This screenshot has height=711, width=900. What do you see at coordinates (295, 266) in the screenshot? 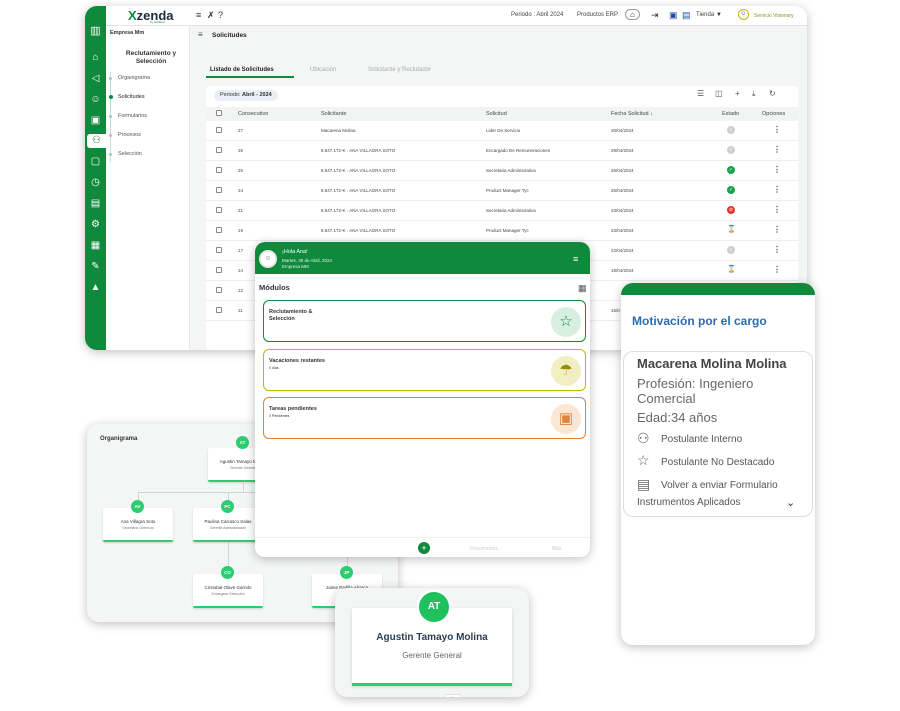
I see `company-label: Empresa MM` at bounding box center [295, 266].